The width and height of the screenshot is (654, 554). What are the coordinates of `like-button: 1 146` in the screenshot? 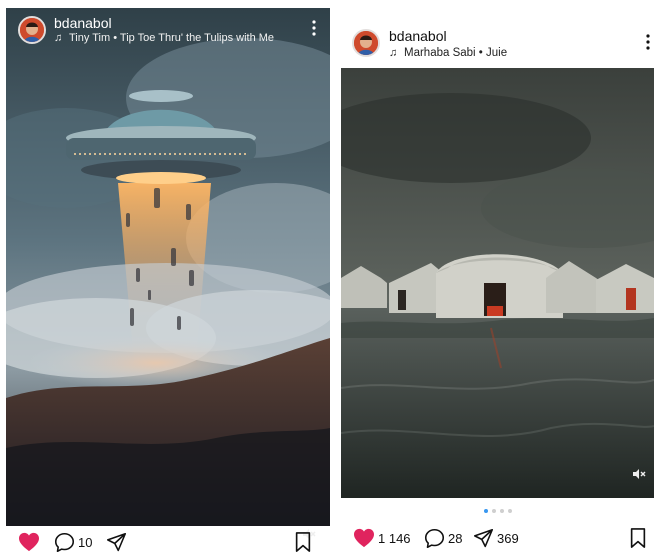 It's located at (382, 538).